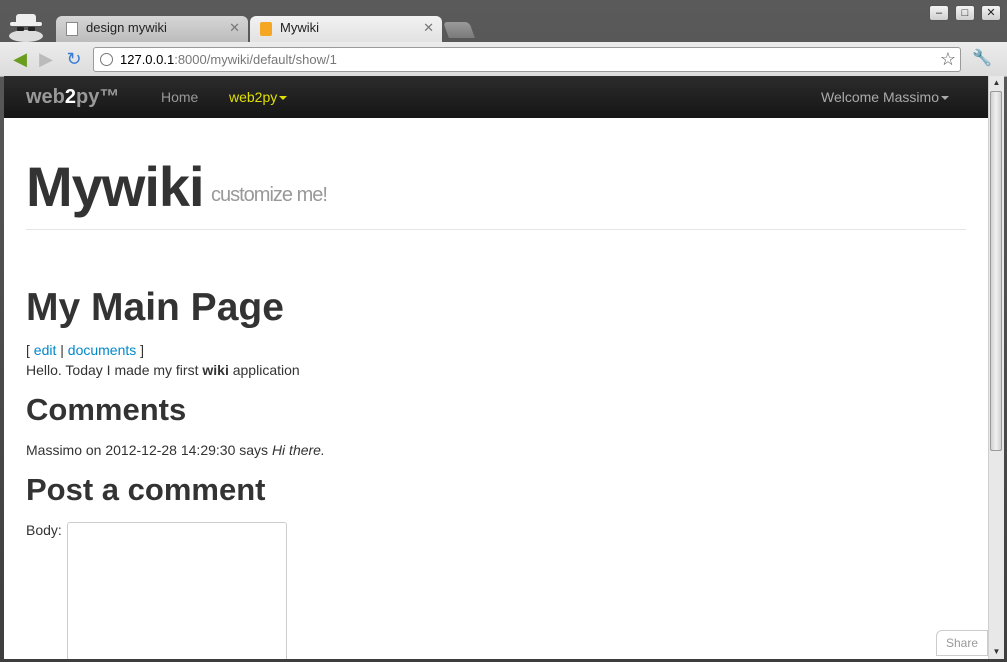  Describe the element at coordinates (991, 13) in the screenshot. I see `close-window-button: ✕` at that location.